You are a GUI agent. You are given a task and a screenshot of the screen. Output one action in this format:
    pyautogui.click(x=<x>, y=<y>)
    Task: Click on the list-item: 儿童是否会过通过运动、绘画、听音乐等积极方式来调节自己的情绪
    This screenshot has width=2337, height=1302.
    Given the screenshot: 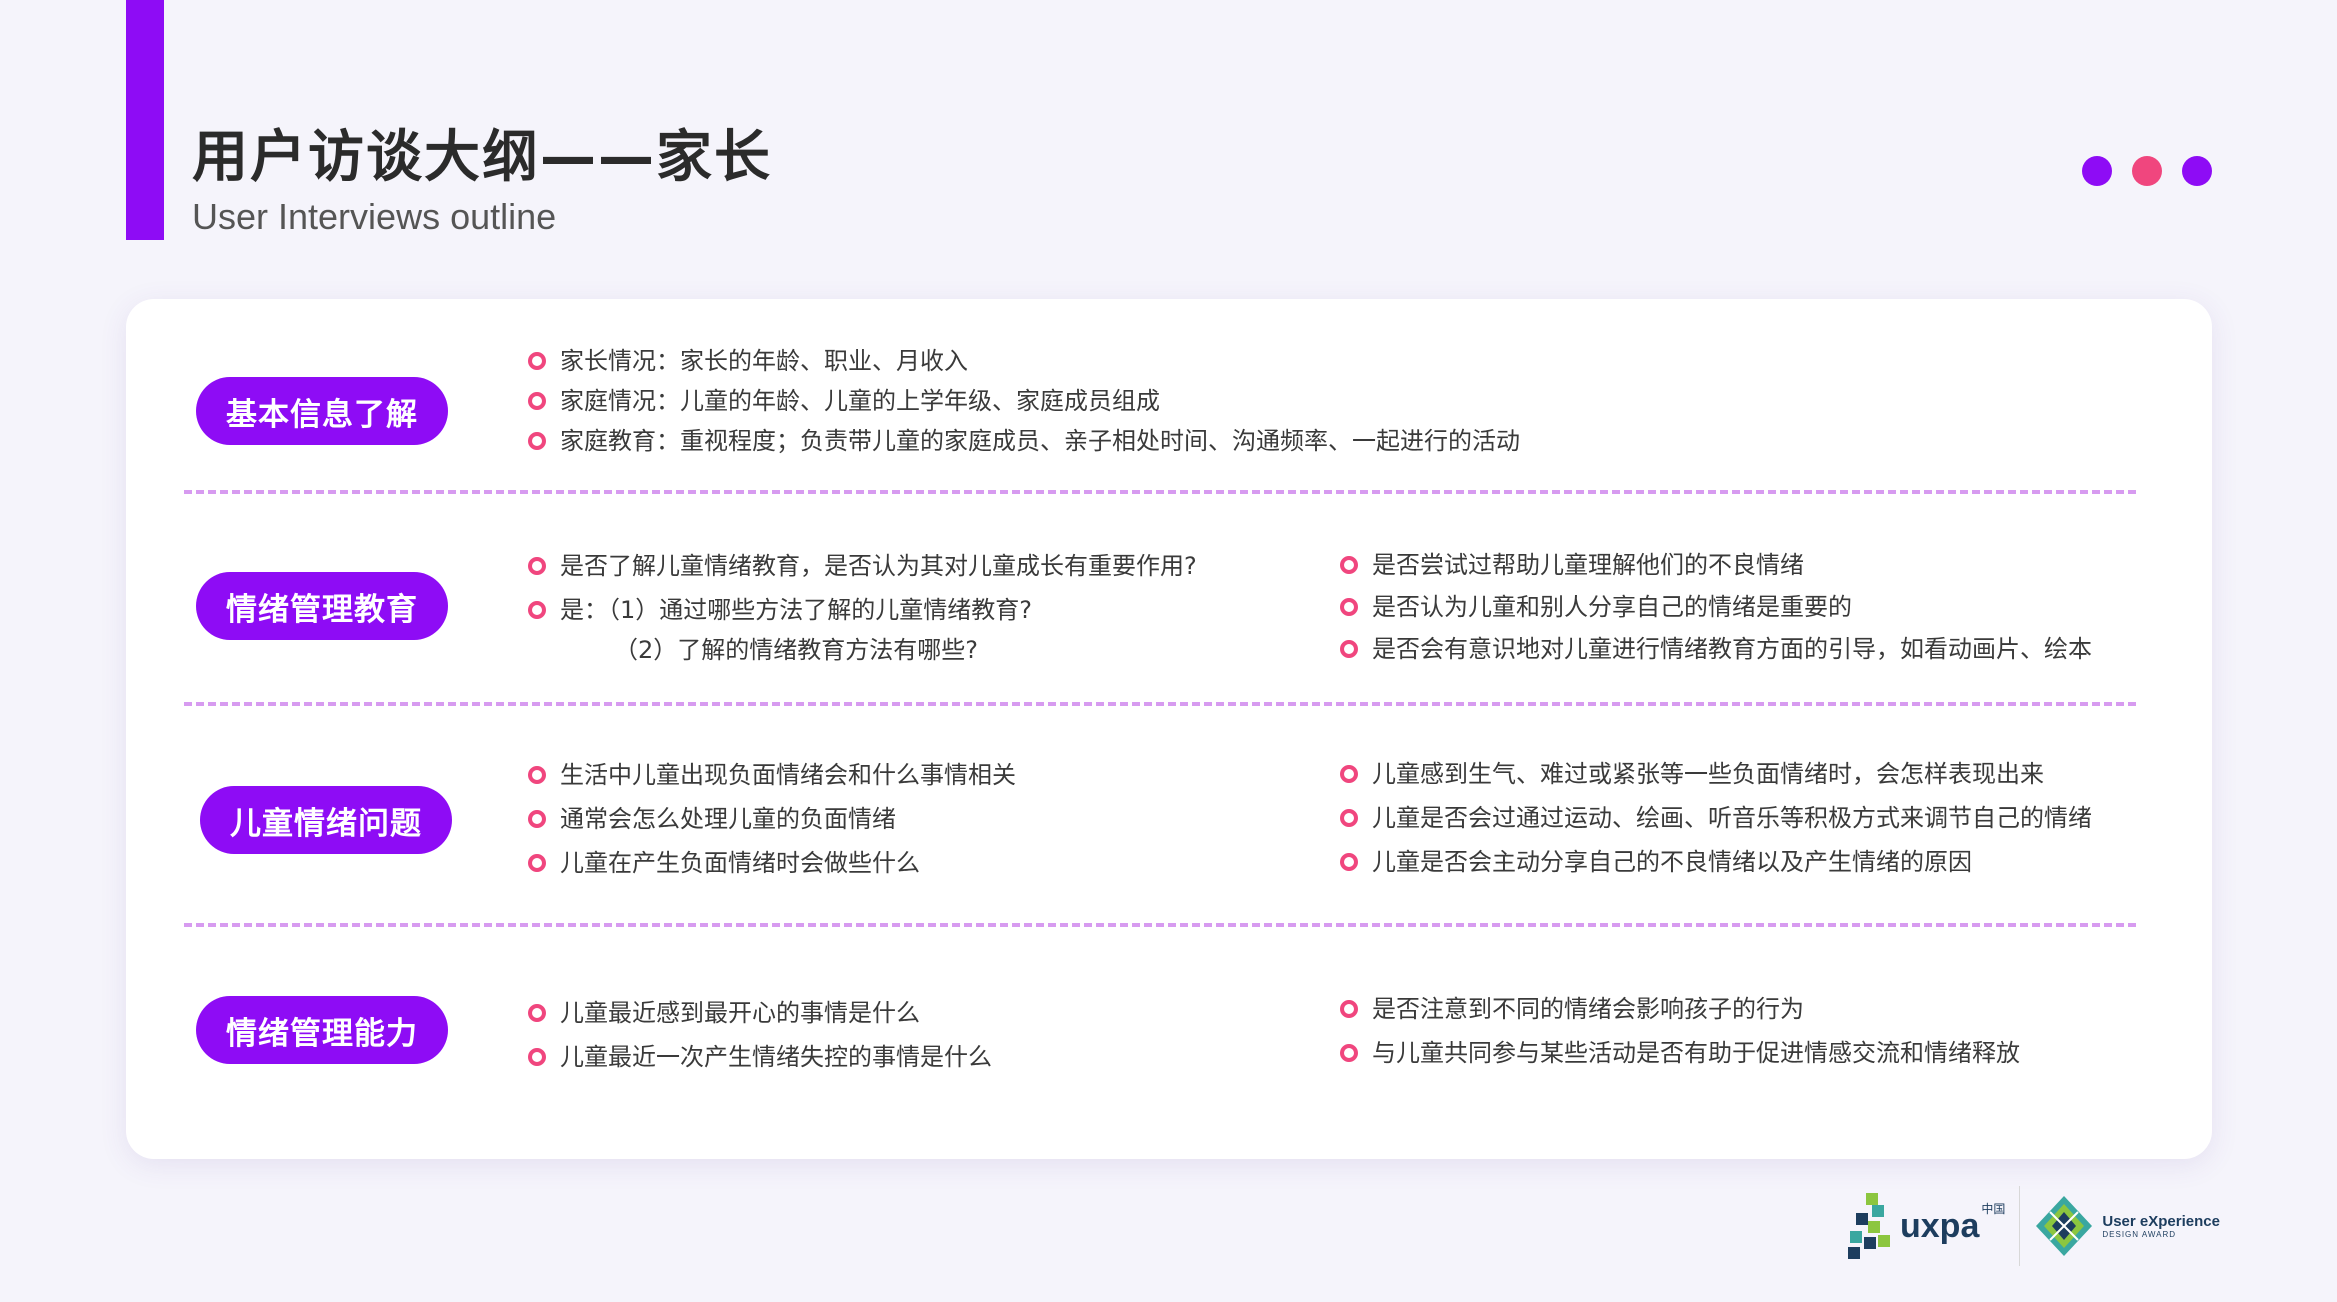 What is the action you would take?
    pyautogui.click(x=1716, y=818)
    